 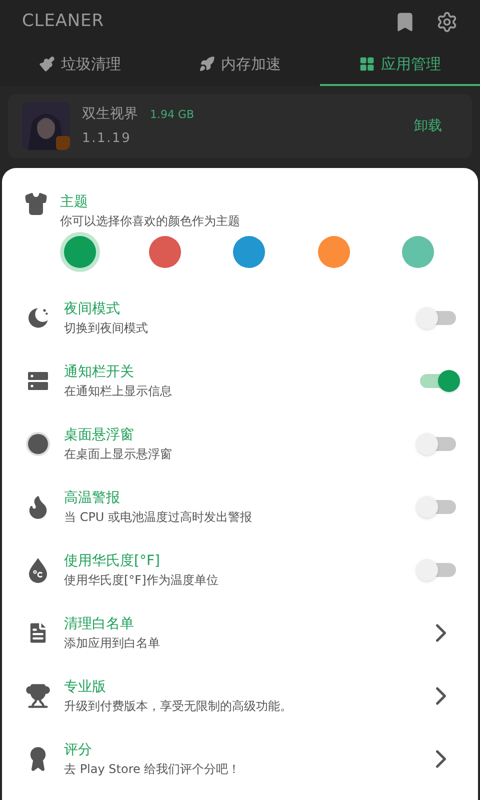 What do you see at coordinates (106, 328) in the screenshot?
I see `setting-description: 切换到夜间模式` at bounding box center [106, 328].